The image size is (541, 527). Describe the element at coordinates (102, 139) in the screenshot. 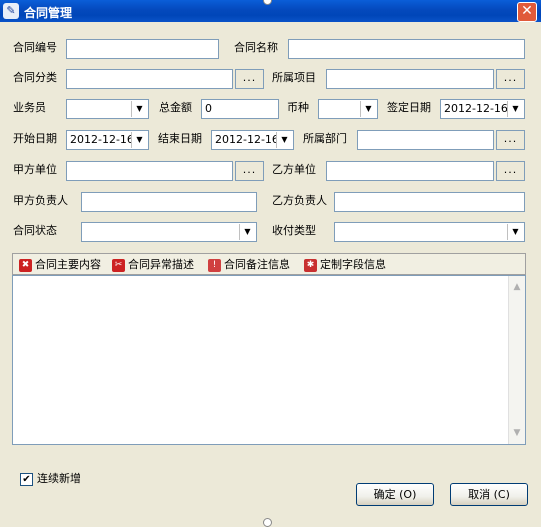

I see `start-date-value: 2012-12-16` at that location.